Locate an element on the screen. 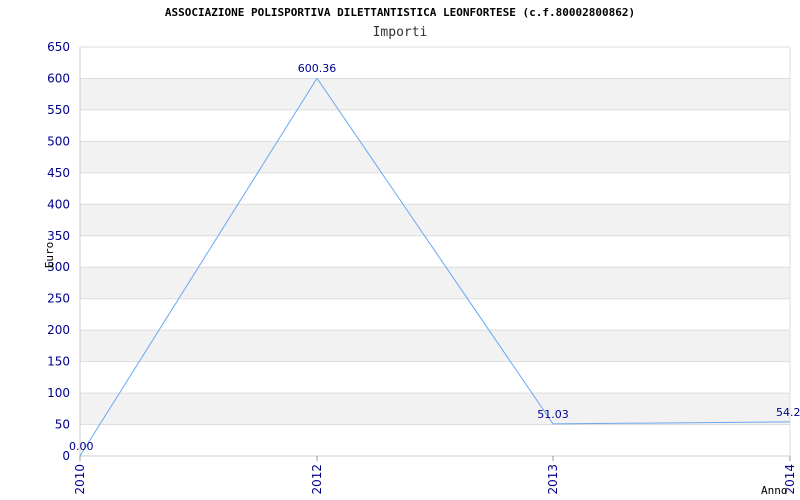  y-tick-label: 100 is located at coordinates (58, 393).